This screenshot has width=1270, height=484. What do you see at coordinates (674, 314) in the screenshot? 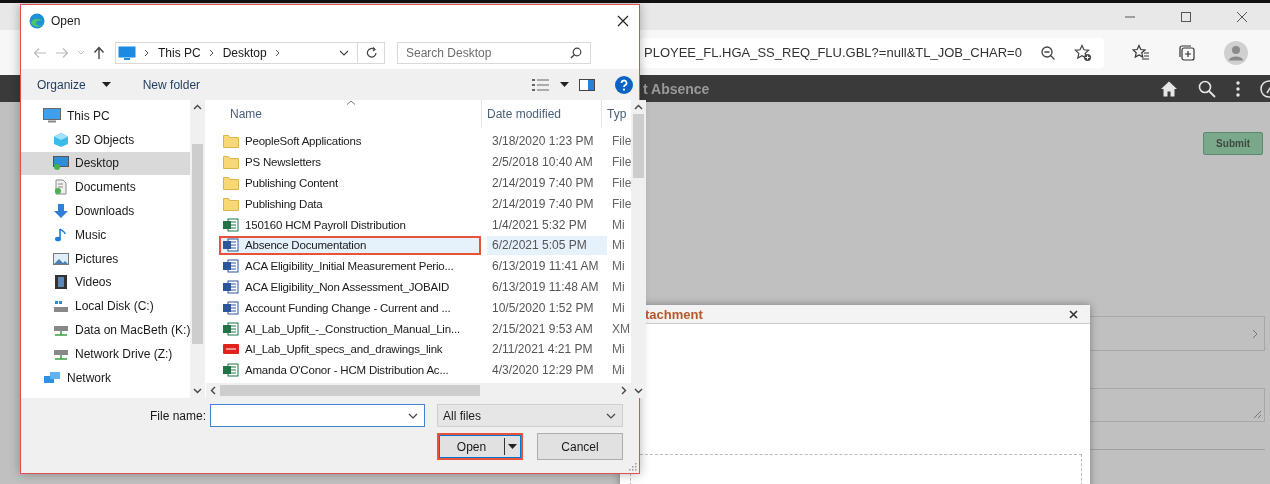
I see `modal-title: tachment` at bounding box center [674, 314].